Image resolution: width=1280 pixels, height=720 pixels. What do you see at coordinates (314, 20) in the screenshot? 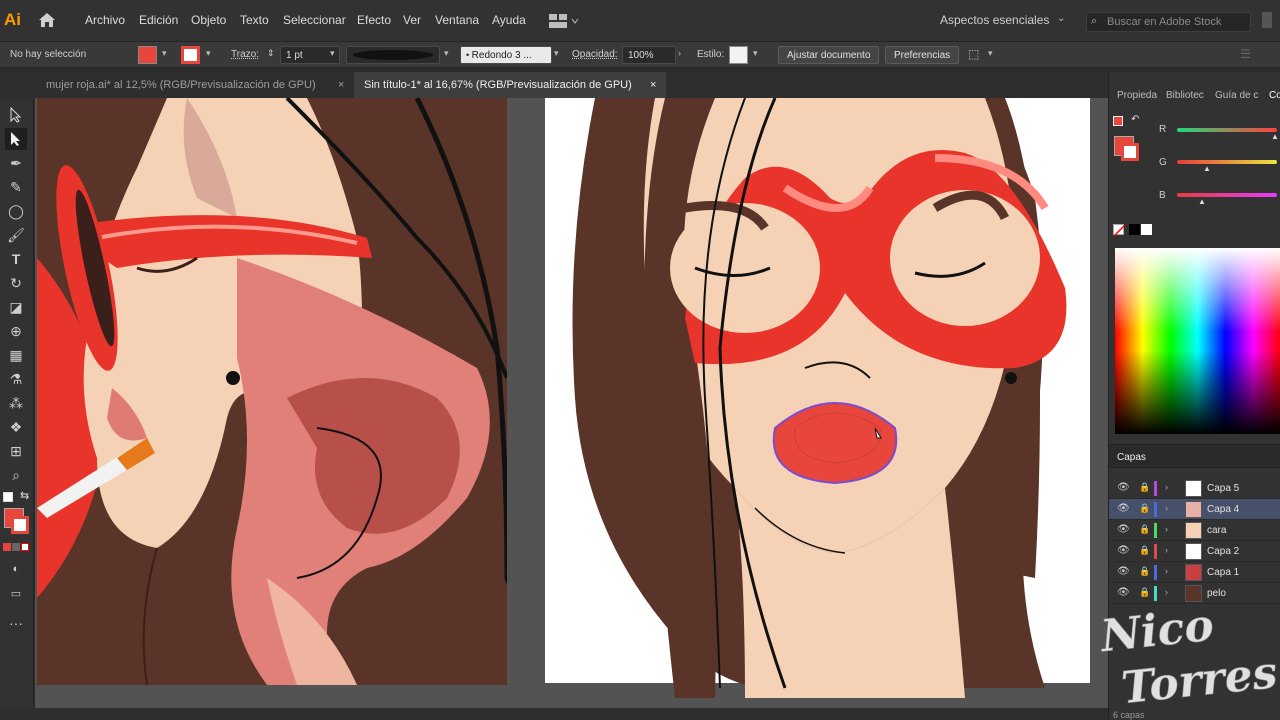
I see `menu-seleccionar: Seleccionar` at bounding box center [314, 20].